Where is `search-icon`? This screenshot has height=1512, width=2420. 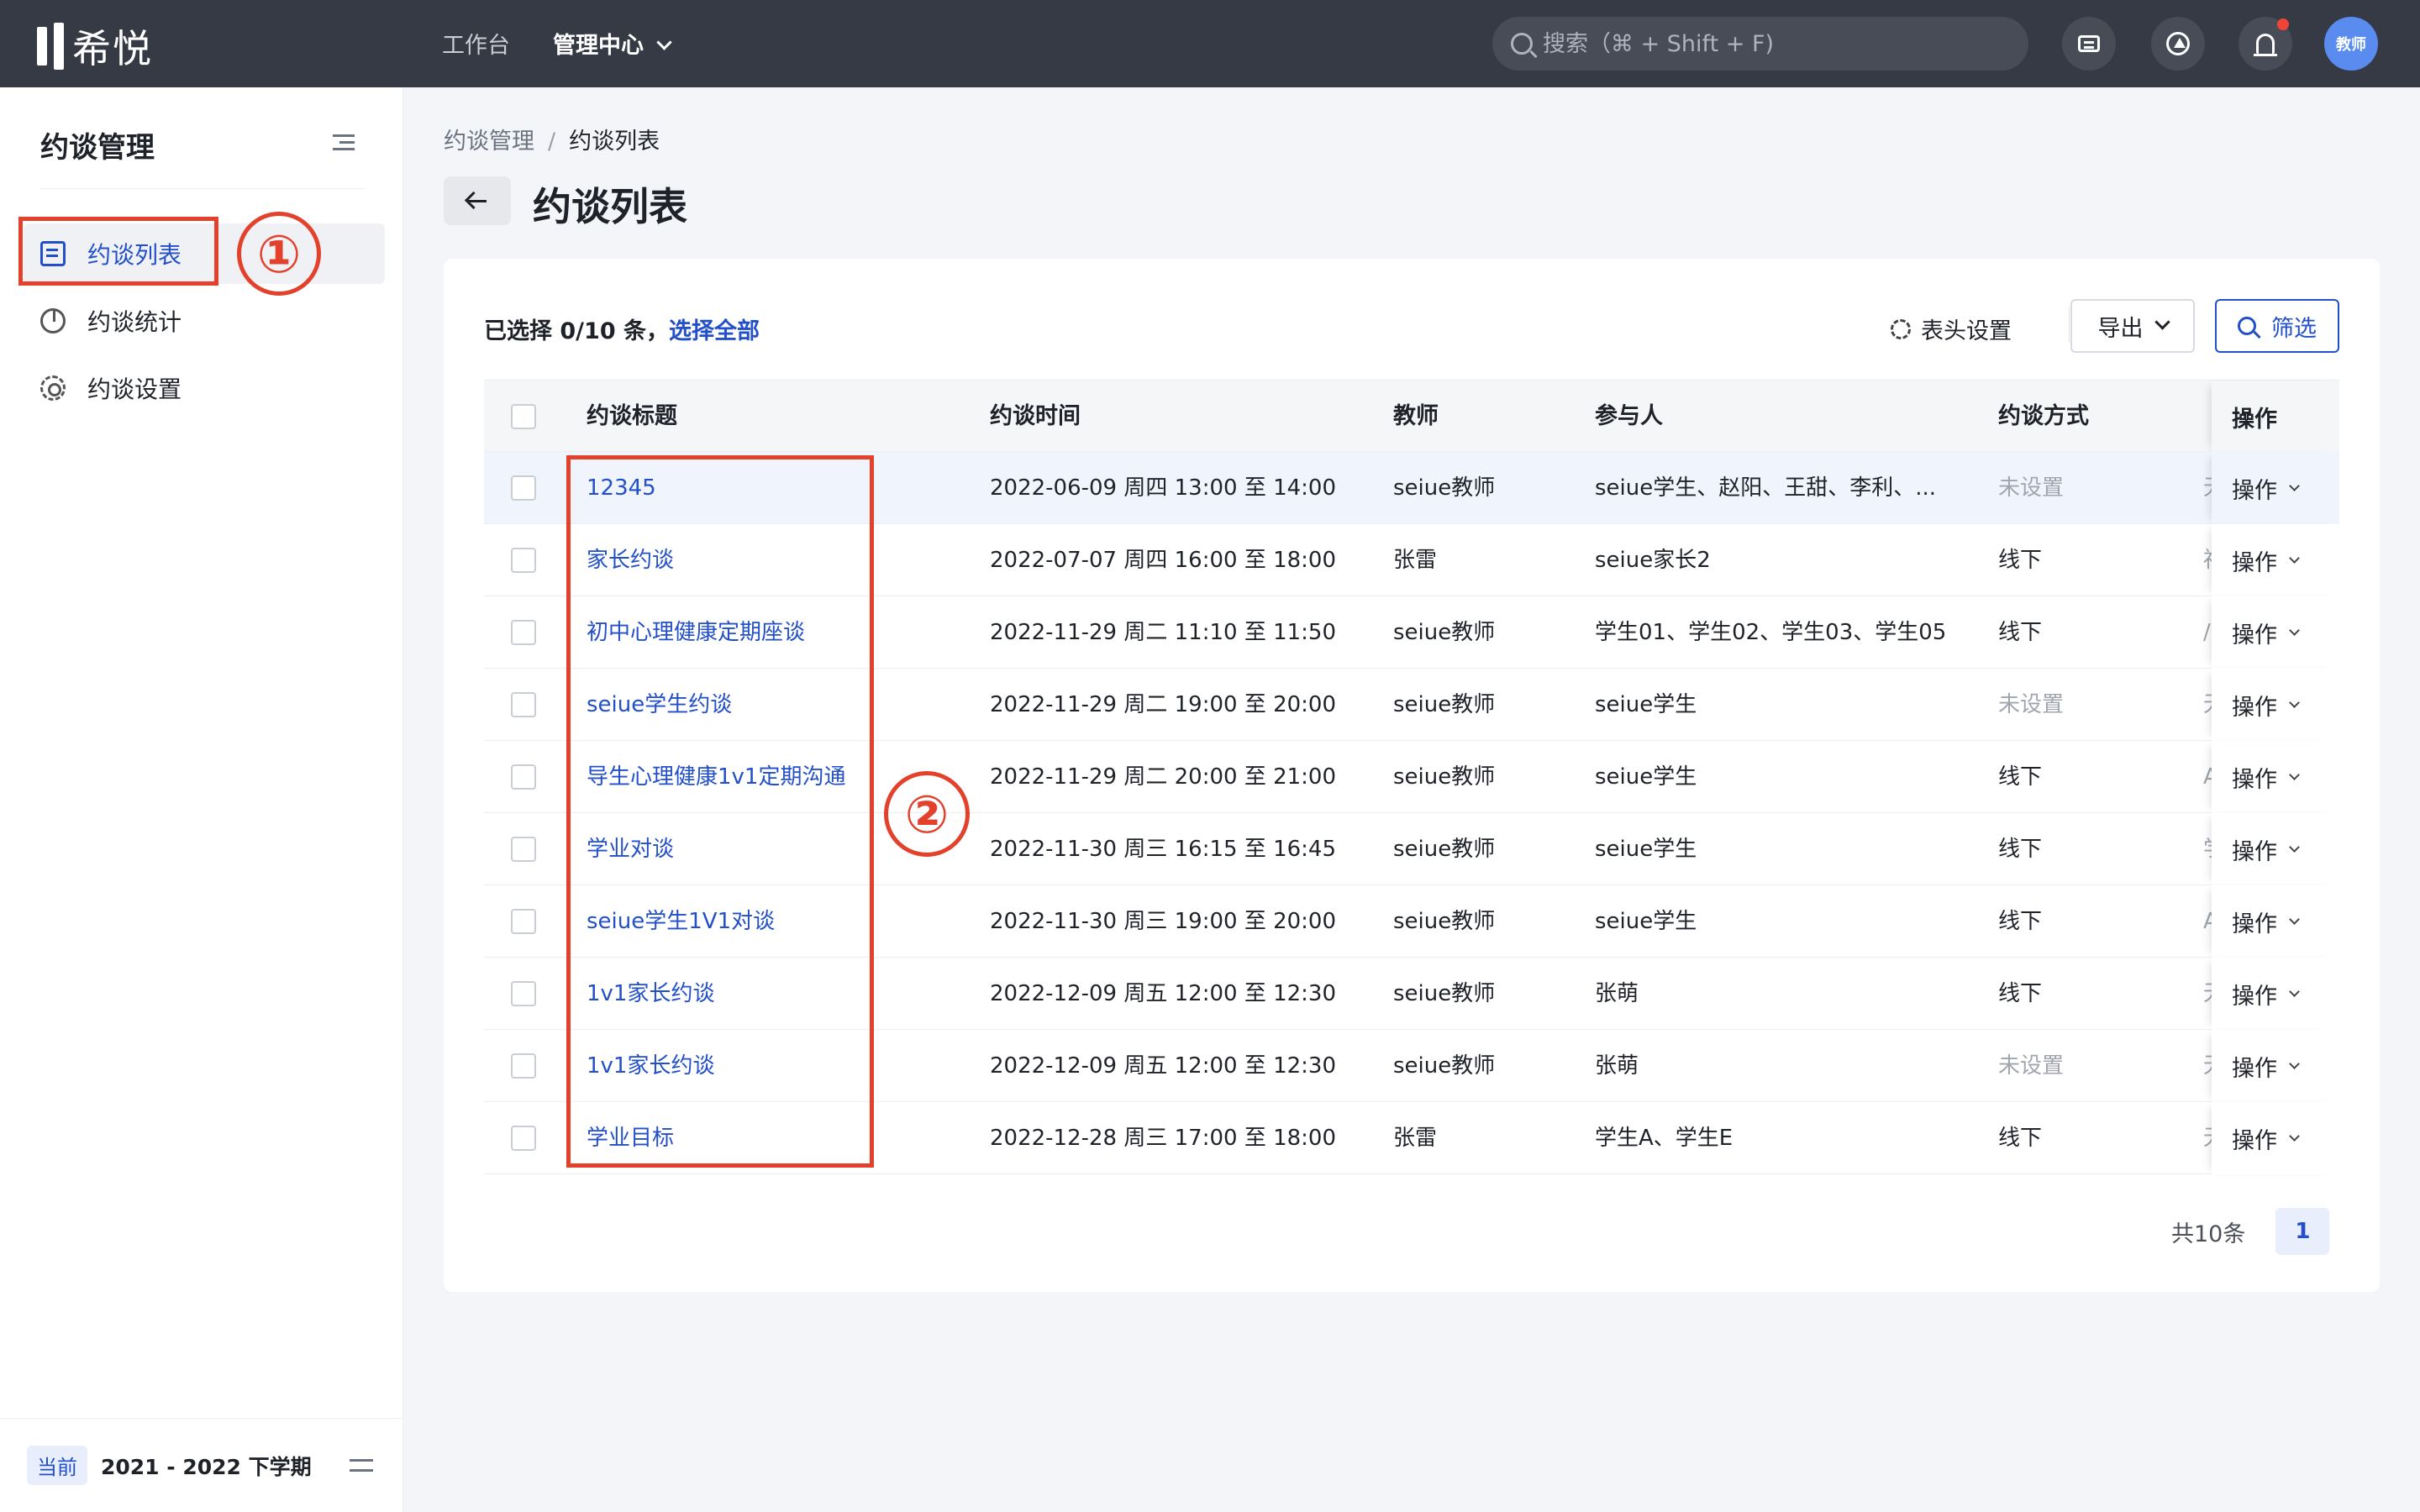
search-icon is located at coordinates (1522, 44).